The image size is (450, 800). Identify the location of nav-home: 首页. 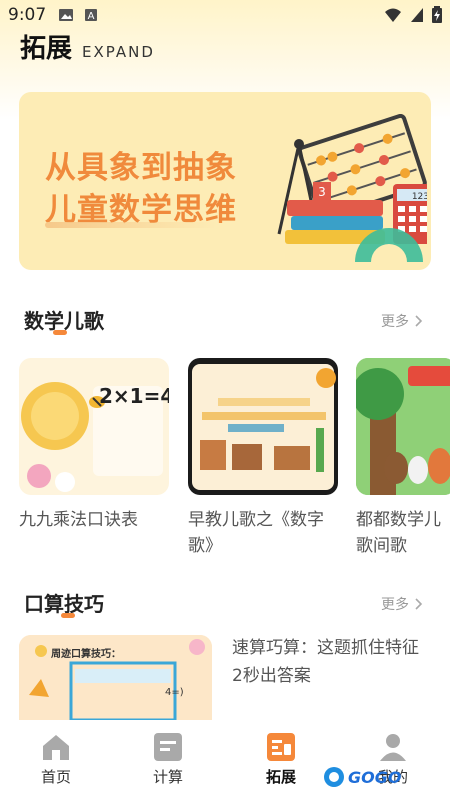
(56, 759).